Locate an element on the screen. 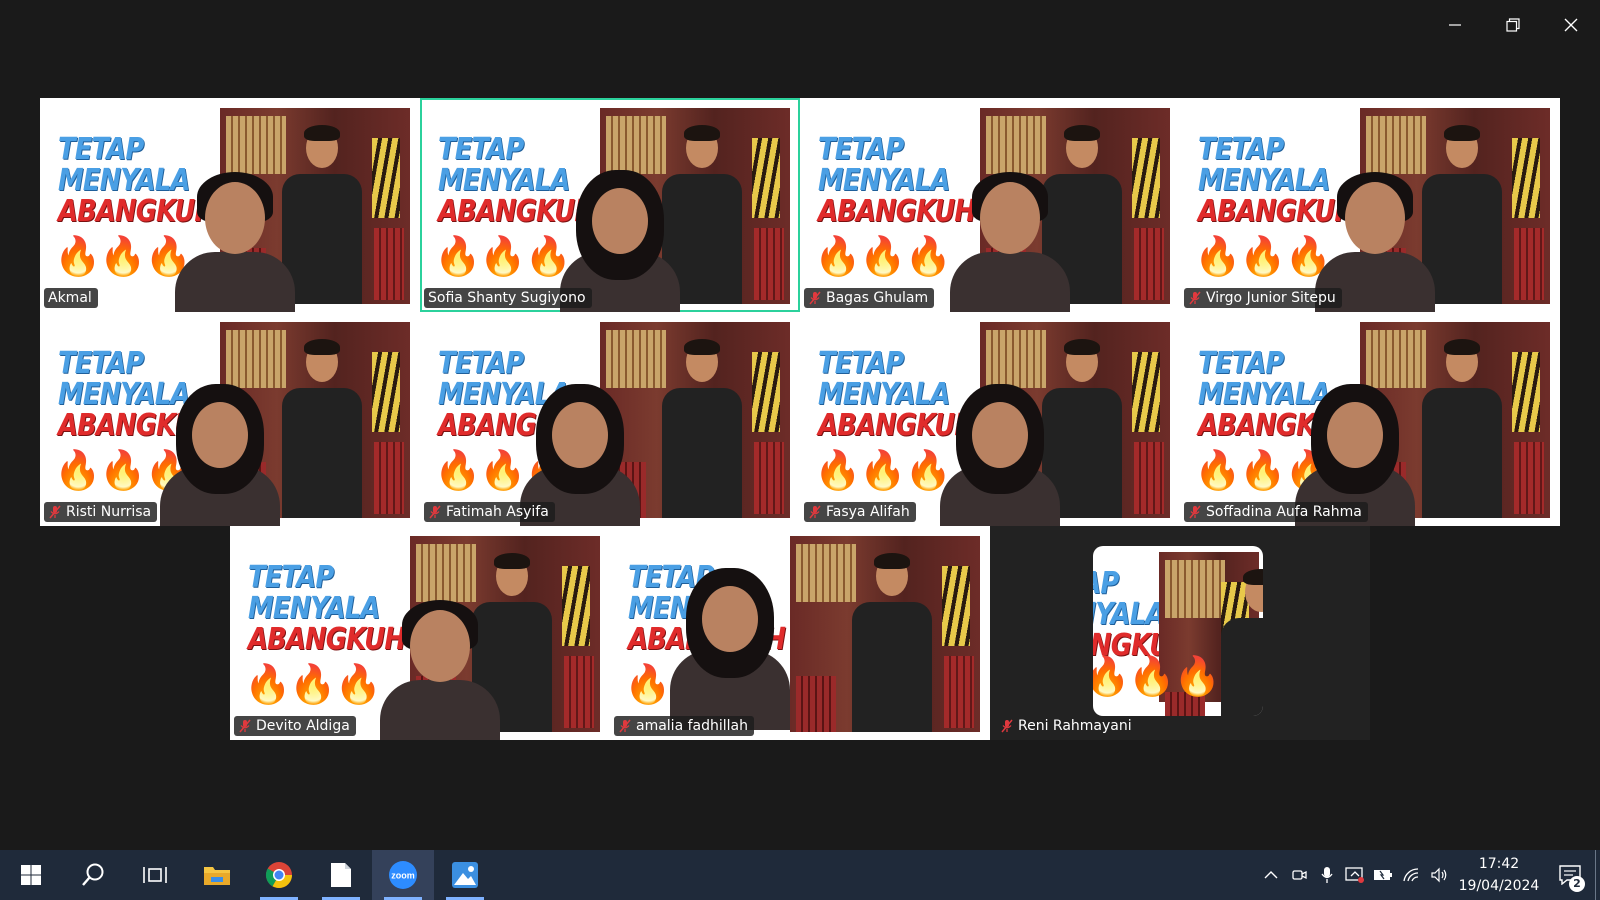  photos-icon is located at coordinates (465, 875).